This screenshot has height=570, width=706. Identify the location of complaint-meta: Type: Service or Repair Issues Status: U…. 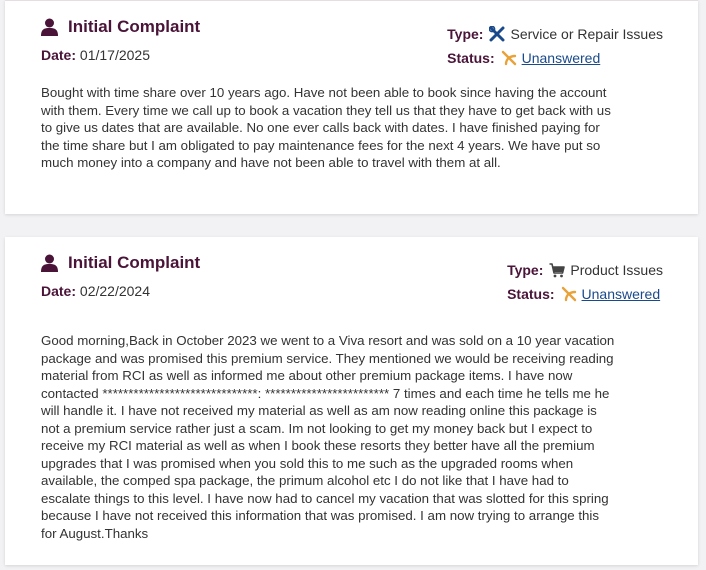
(555, 46).